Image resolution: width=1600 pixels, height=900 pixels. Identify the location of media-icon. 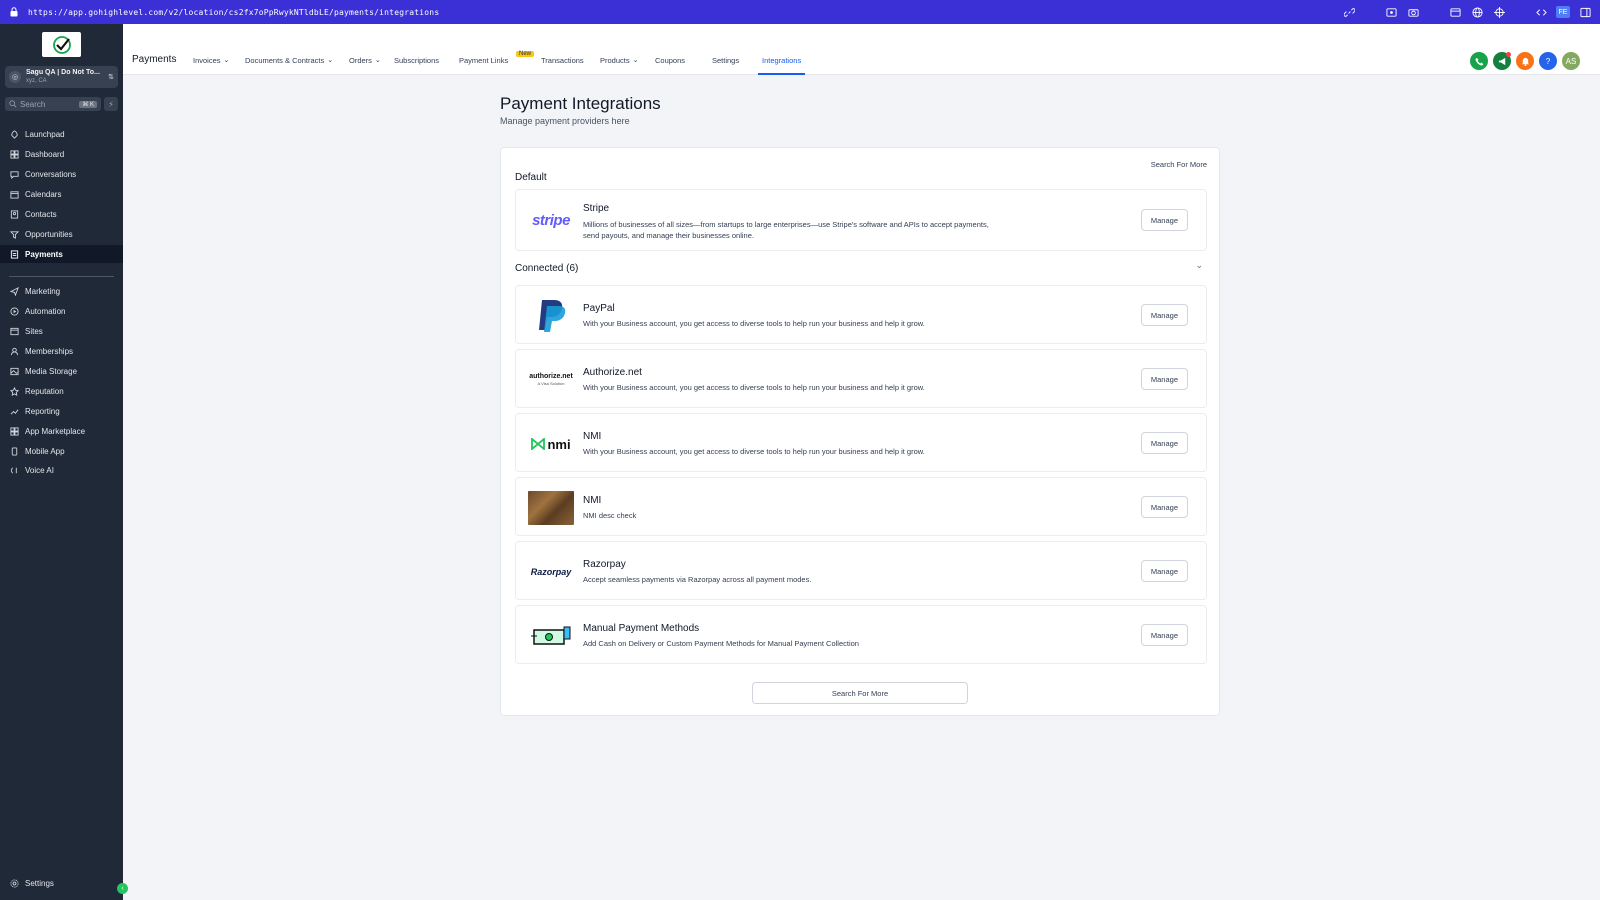
(14, 371).